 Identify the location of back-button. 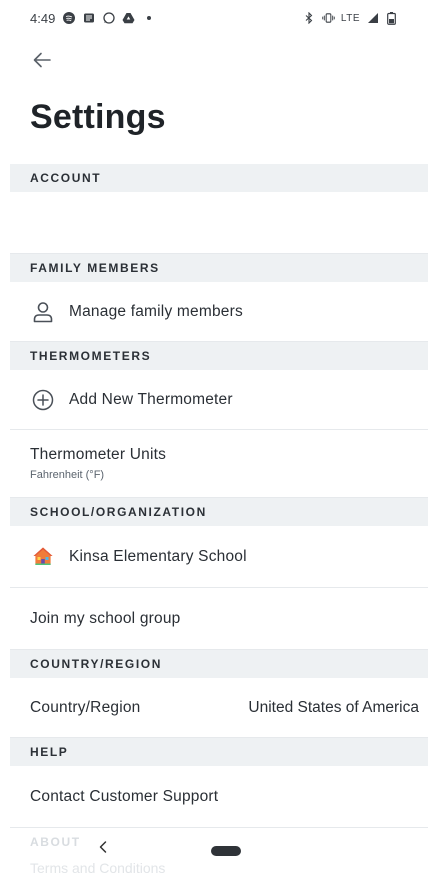
(42, 62).